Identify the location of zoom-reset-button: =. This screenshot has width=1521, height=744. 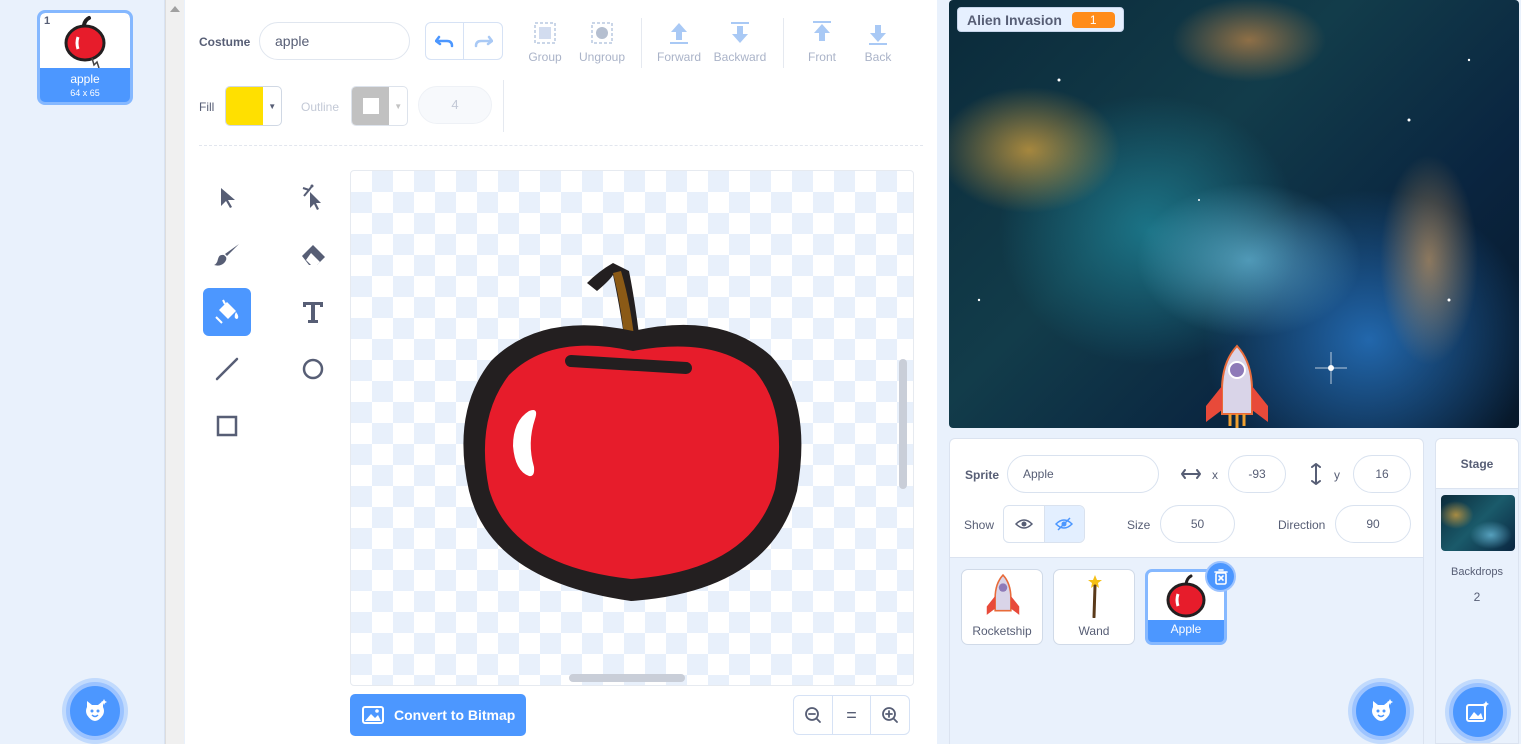
(852, 715).